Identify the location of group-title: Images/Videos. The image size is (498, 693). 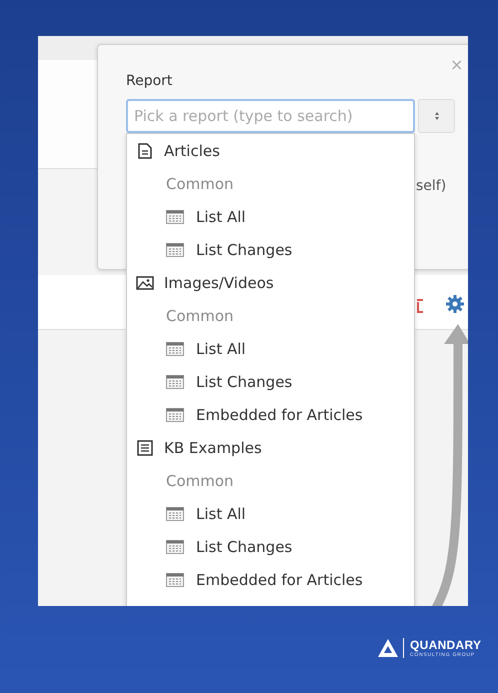
(219, 283).